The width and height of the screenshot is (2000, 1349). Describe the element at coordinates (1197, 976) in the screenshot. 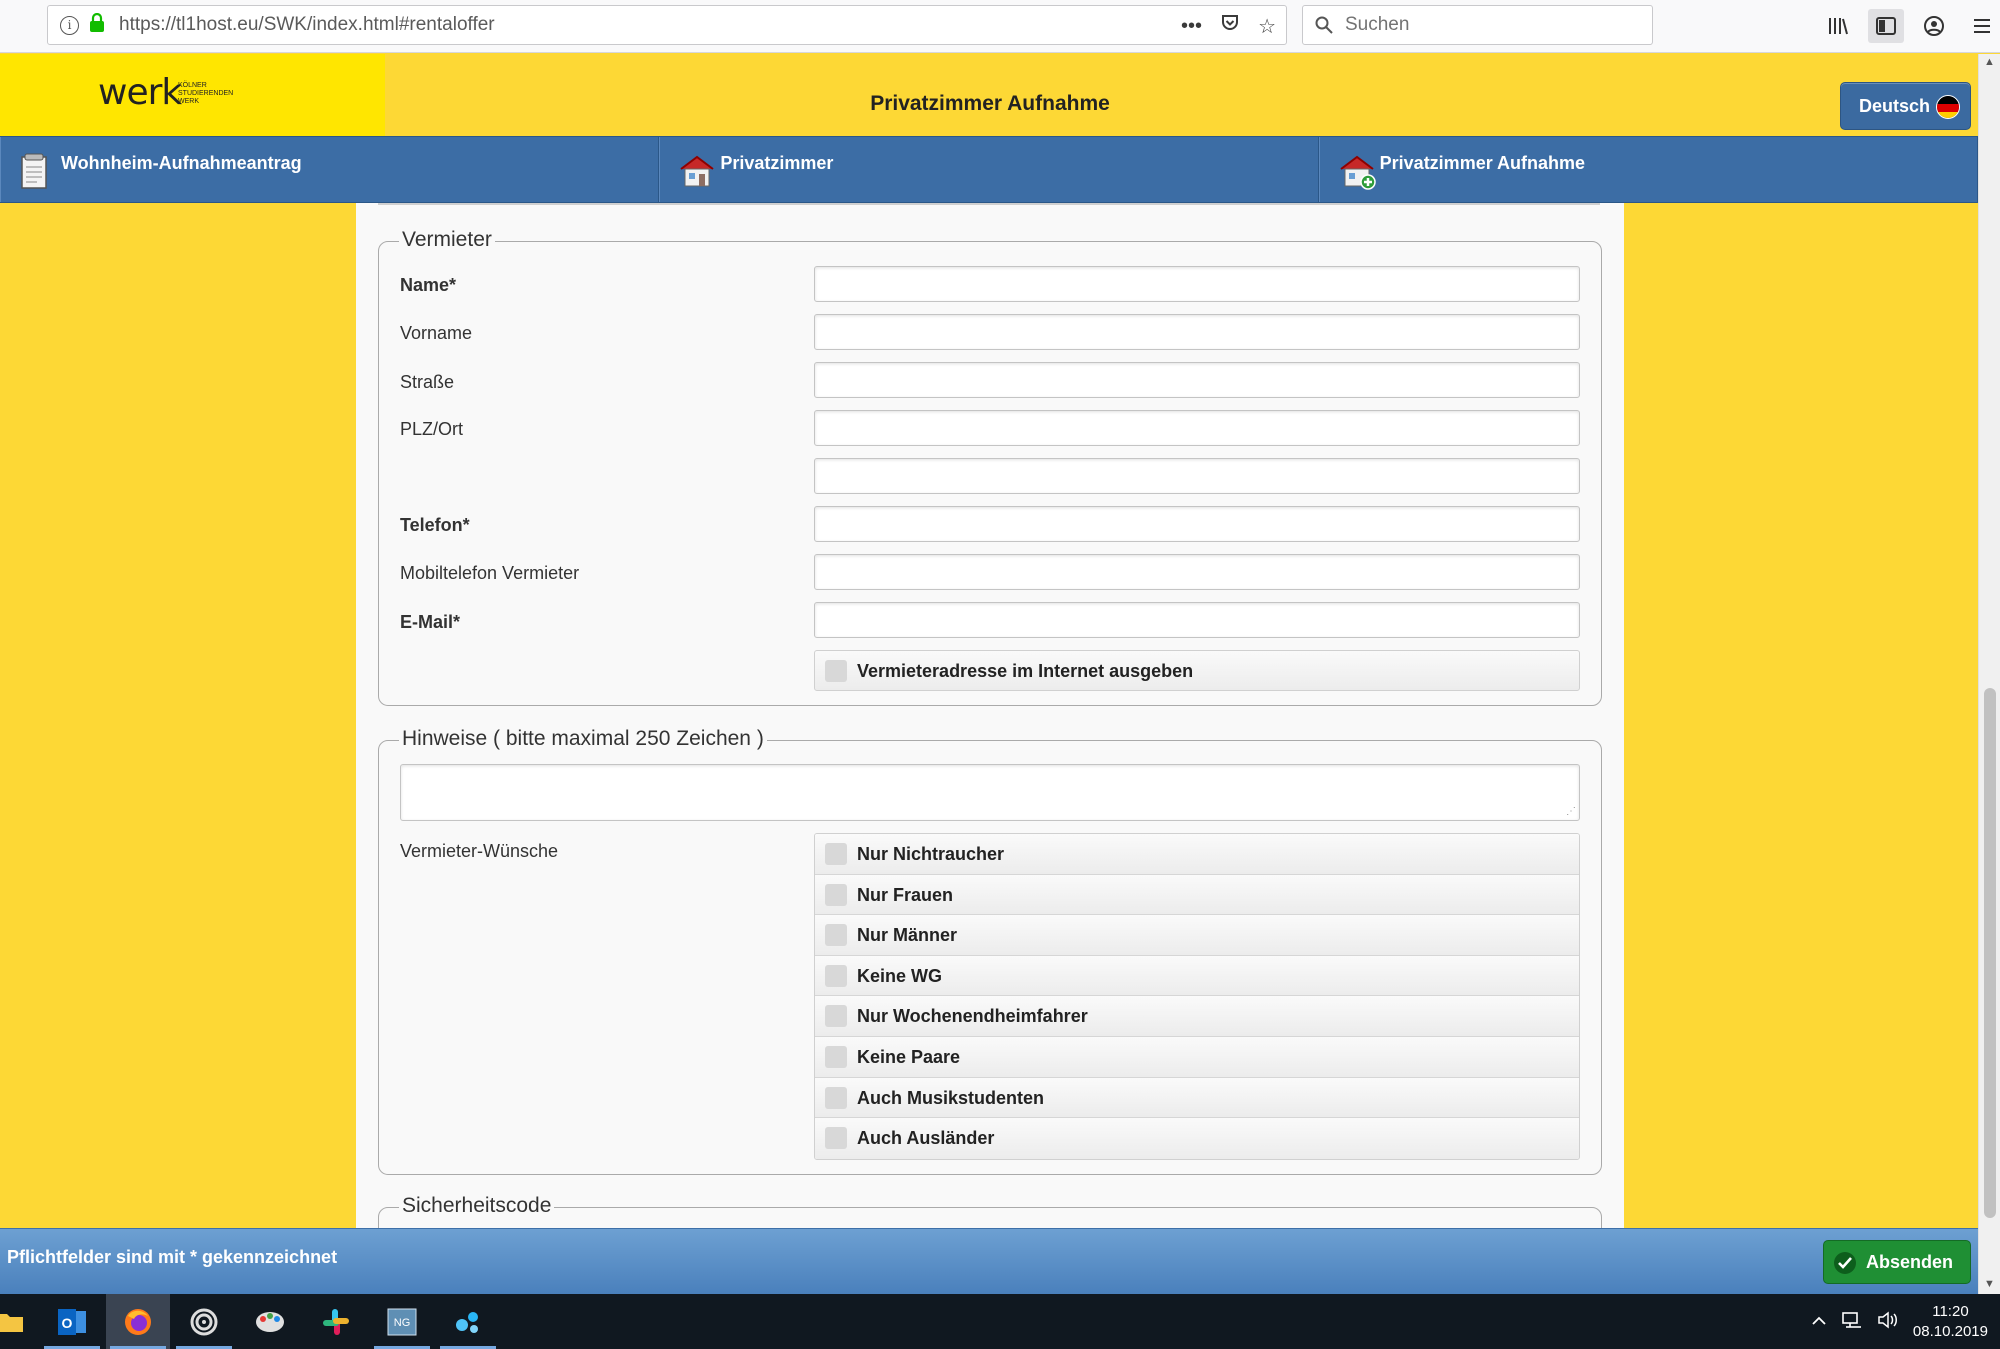

I see `wish-keine-wg: Keine WG` at that location.